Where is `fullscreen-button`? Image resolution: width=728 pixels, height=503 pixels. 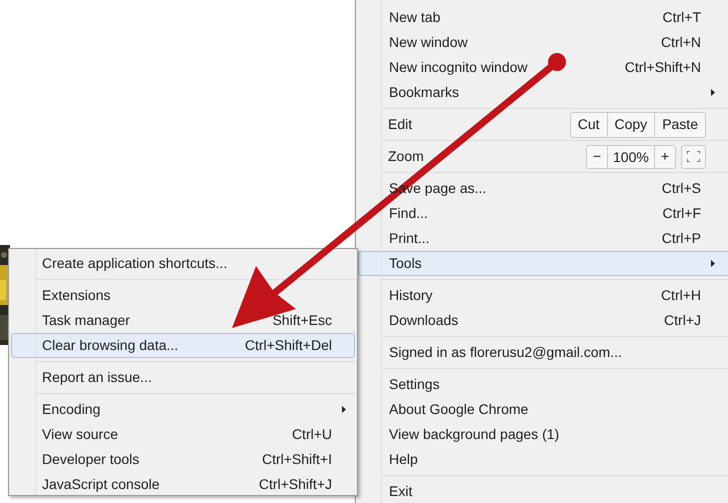
fullscreen-button is located at coordinates (693, 156).